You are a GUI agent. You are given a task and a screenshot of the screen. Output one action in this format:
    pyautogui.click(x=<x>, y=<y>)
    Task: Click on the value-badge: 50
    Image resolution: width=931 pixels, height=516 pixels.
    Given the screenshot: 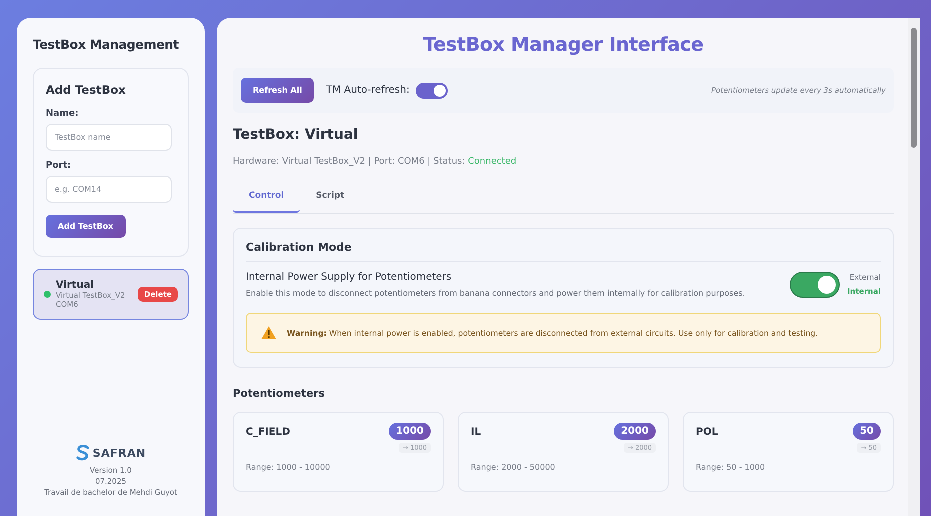 What is the action you would take?
    pyautogui.click(x=867, y=431)
    